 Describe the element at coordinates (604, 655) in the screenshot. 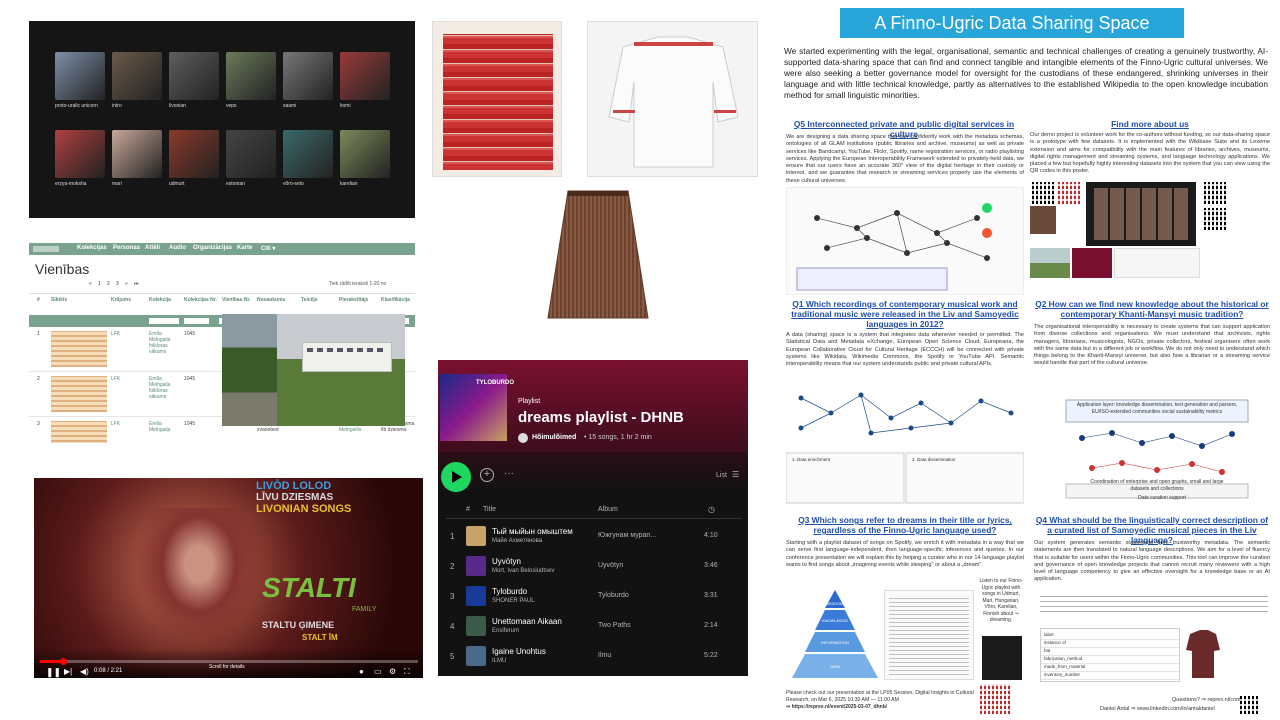

I see `track-album: Ilmu` at that location.